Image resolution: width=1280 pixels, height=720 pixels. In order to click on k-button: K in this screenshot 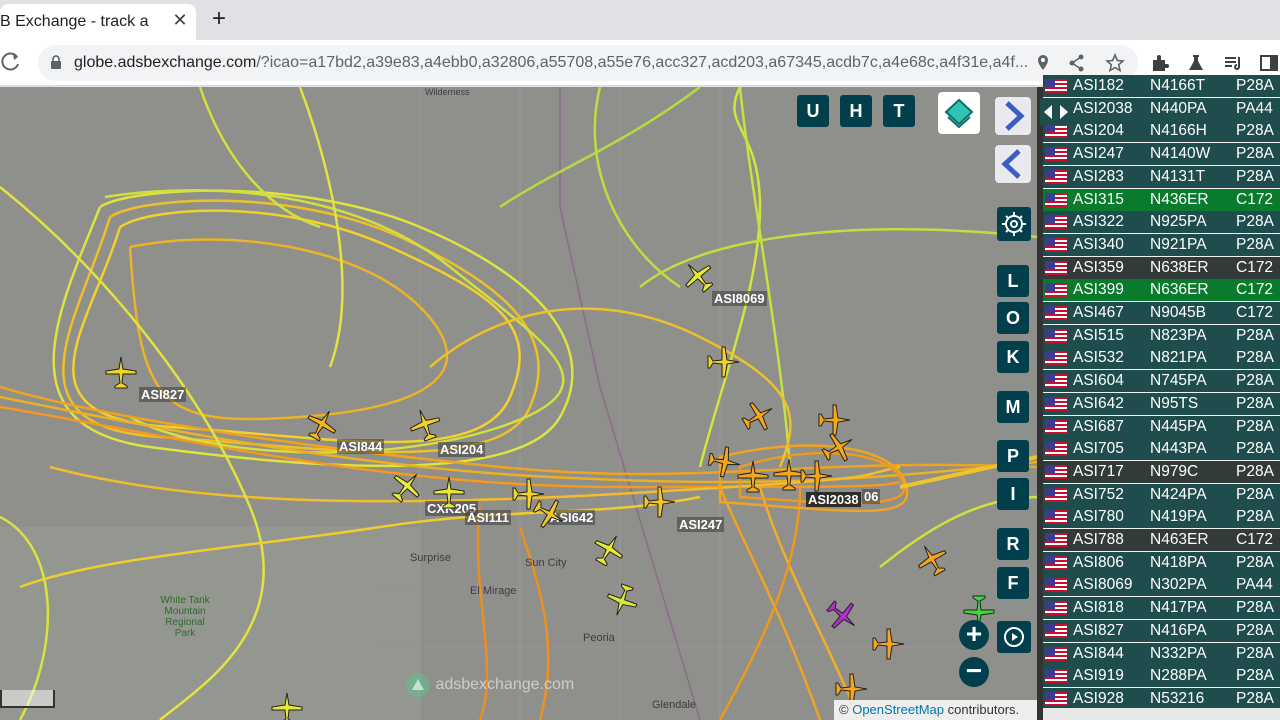, I will do `click(1013, 357)`.